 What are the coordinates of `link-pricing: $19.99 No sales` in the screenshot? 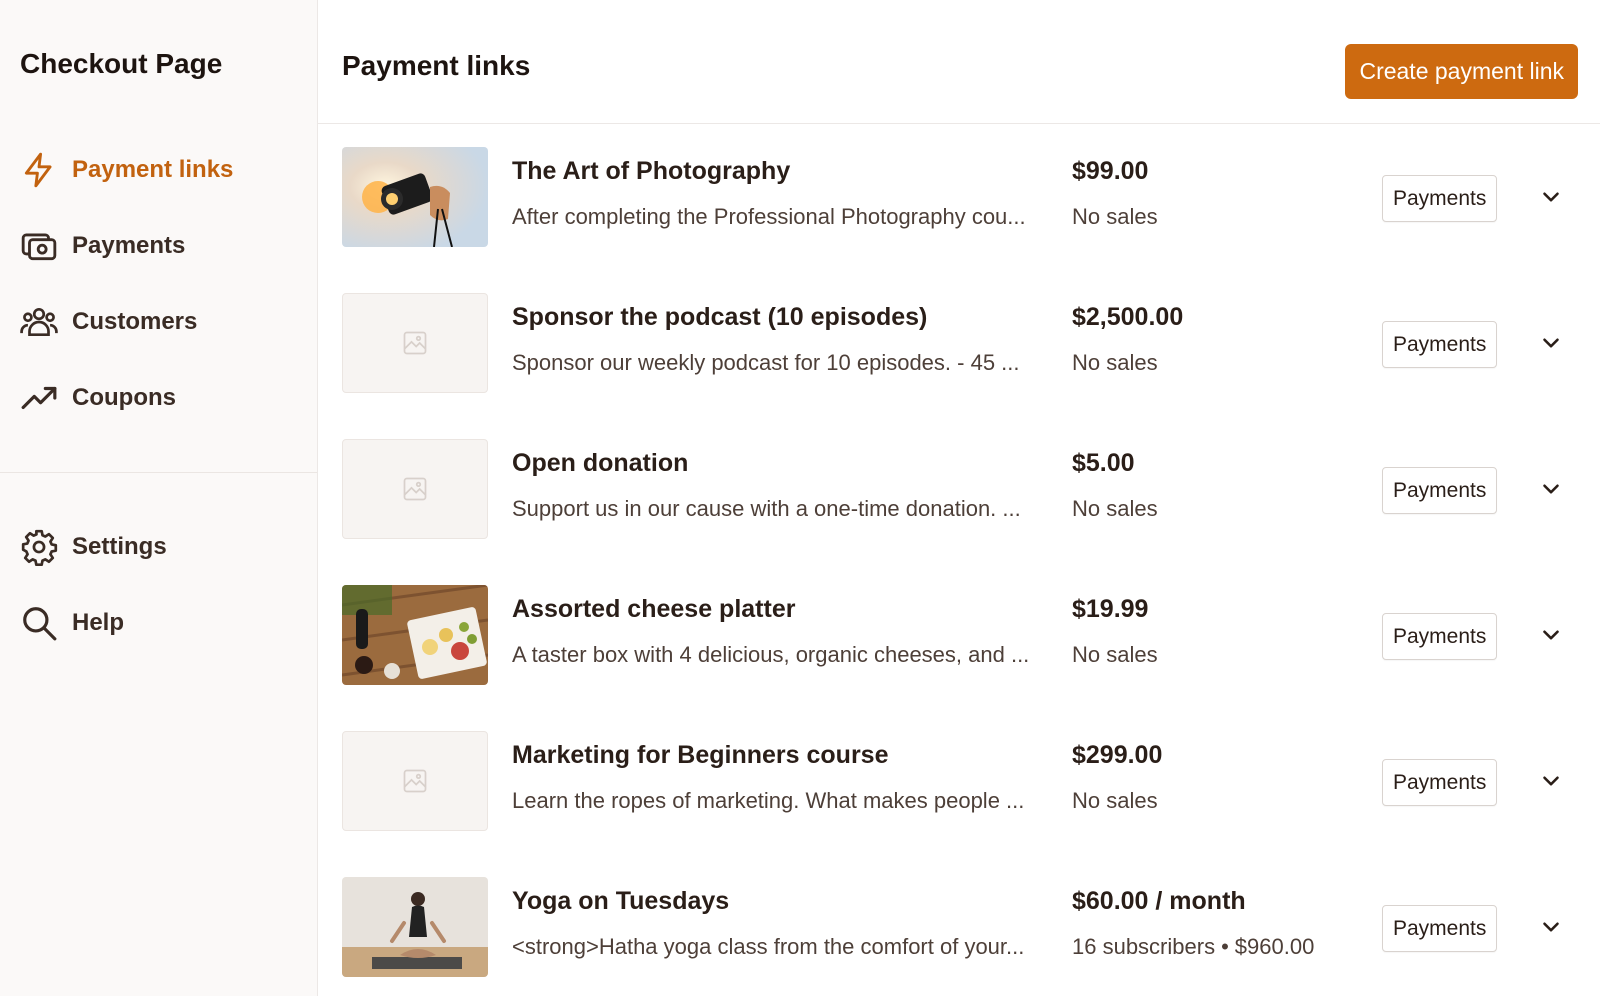 It's located at (1212, 626).